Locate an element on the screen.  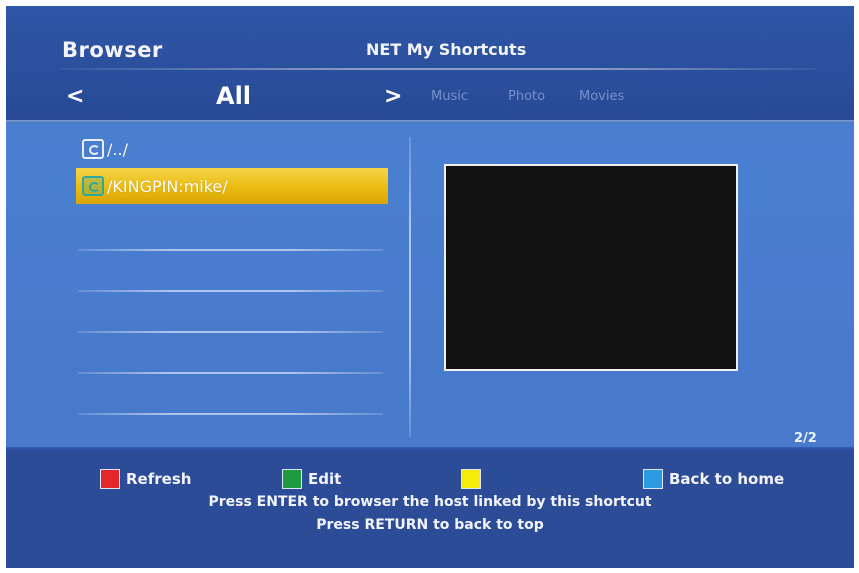
hint-return: Press RETURN to back to top is located at coordinates (430, 525).